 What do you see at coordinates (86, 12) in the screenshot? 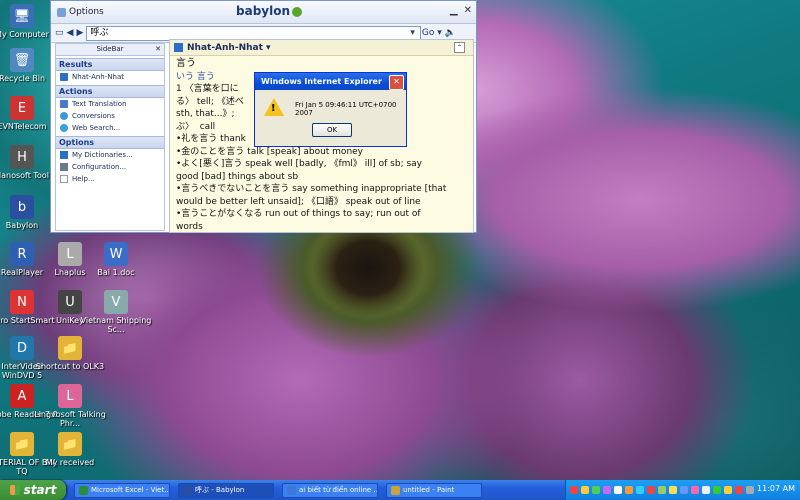
I see `options-label: Options` at bounding box center [86, 12].